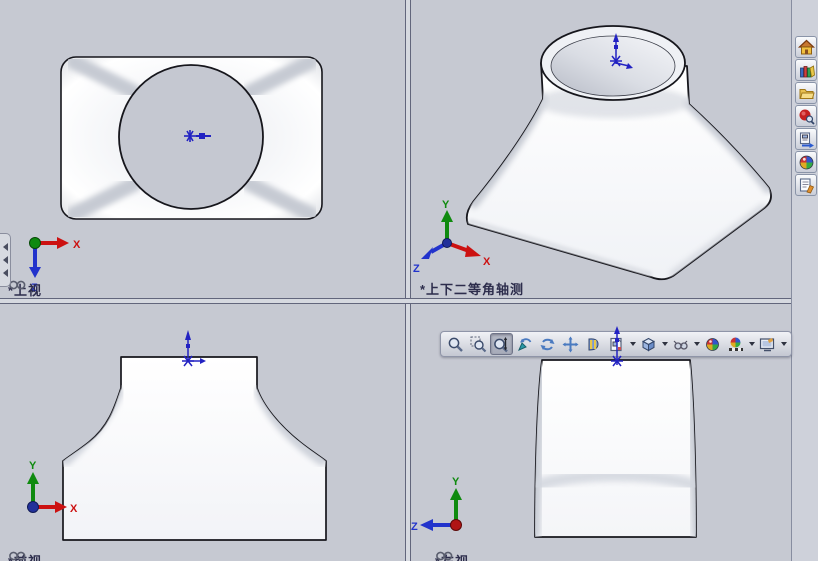 The height and width of the screenshot is (561, 818). I want to click on apply-scene-dropdown, so click(751, 344).